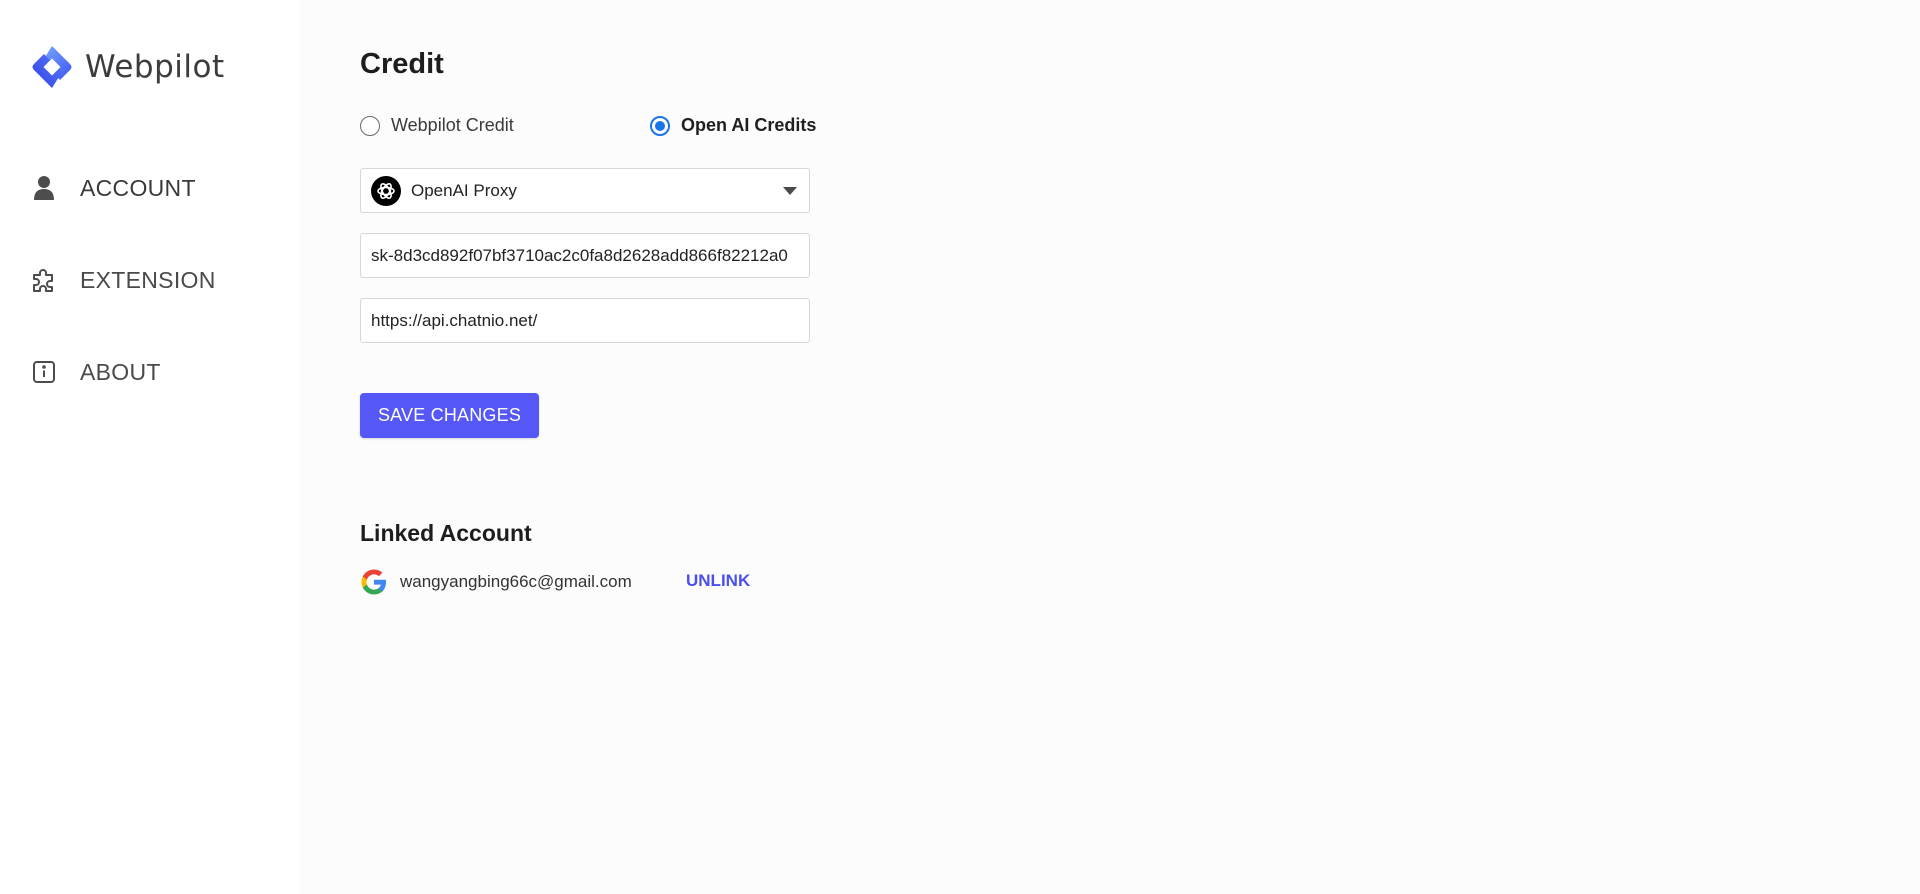 Image resolution: width=1920 pixels, height=894 pixels. I want to click on sidebar-item-extension: EXTENSION, so click(150, 280).